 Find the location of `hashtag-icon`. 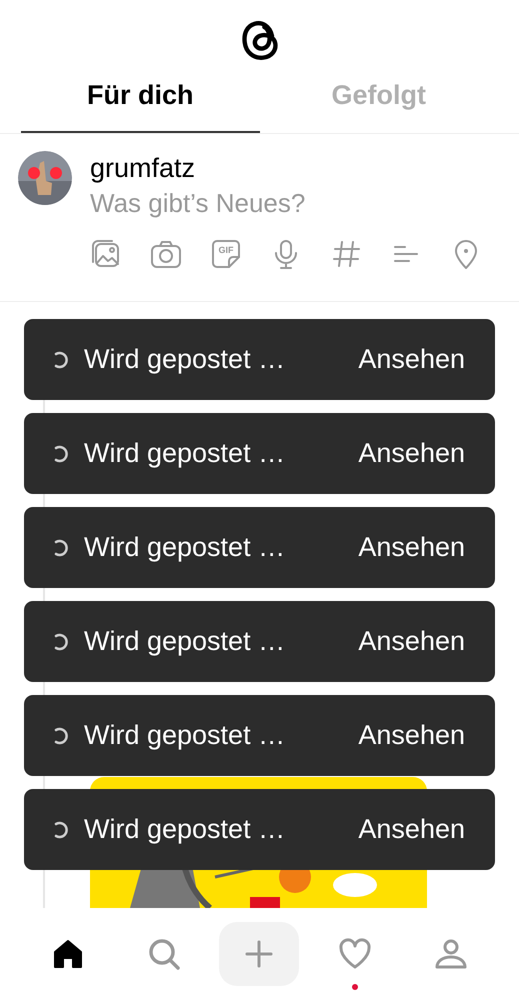

hashtag-icon is located at coordinates (346, 254).